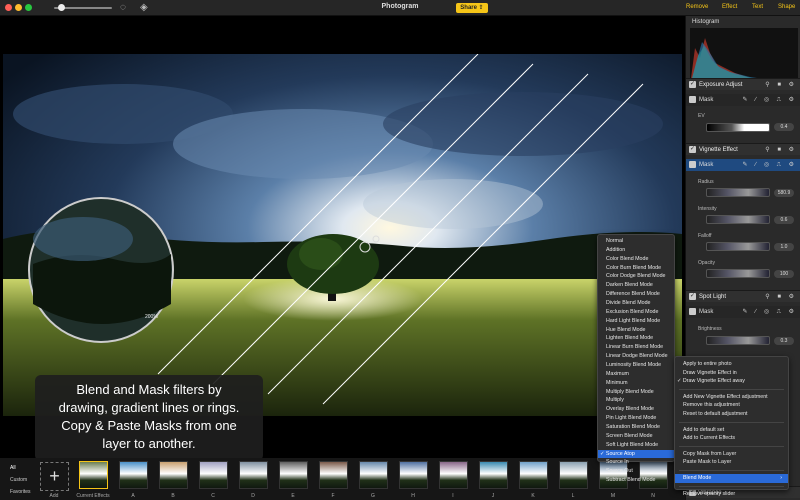 This screenshot has width=800, height=500. I want to click on spotlight-enabled-checkbox: ✓, so click(692, 296).